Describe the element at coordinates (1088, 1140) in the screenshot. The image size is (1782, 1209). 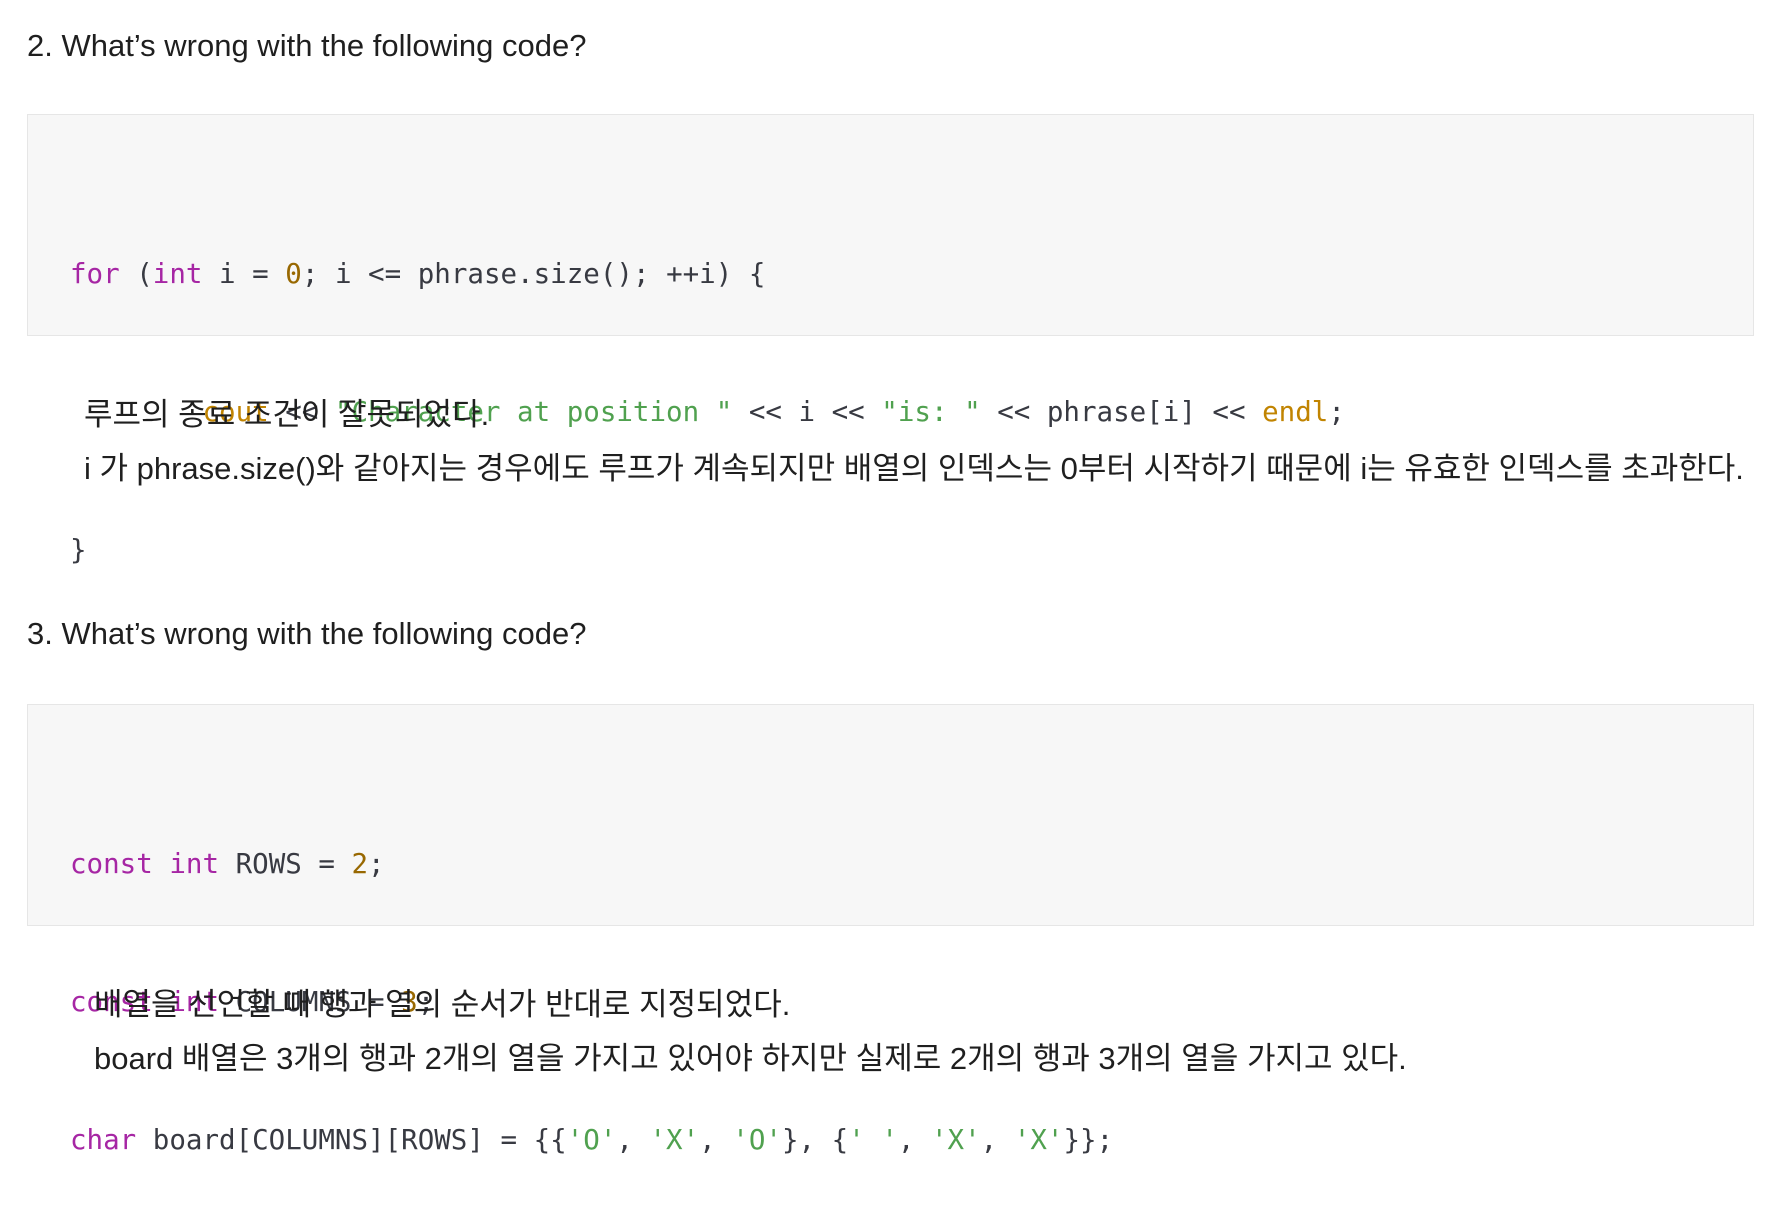
I see `code-token: }};` at that location.